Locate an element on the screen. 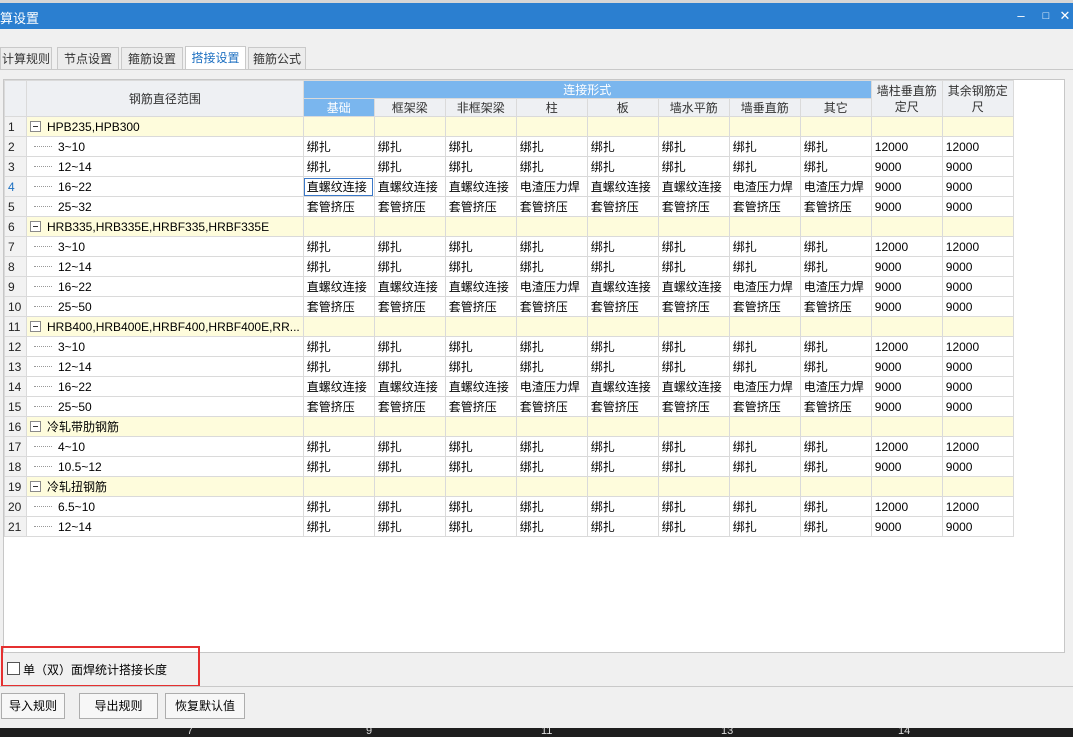 This screenshot has height=737, width=1073. table-row: 20 6.5~10 绑扎 绑扎 绑扎 绑扎 绑扎 绑扎 绑扎 绑扎 12000 12000 is located at coordinates (509, 506).